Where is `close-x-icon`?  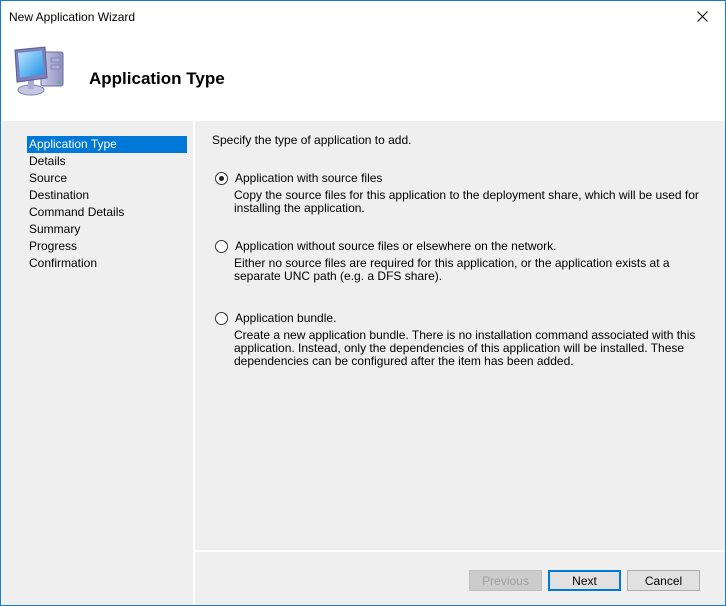
close-x-icon is located at coordinates (702, 16).